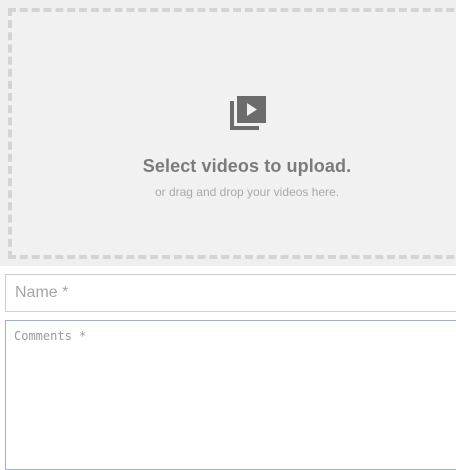 The image size is (456, 470). What do you see at coordinates (247, 166) in the screenshot?
I see `upload-title: Select videos to upload.` at bounding box center [247, 166].